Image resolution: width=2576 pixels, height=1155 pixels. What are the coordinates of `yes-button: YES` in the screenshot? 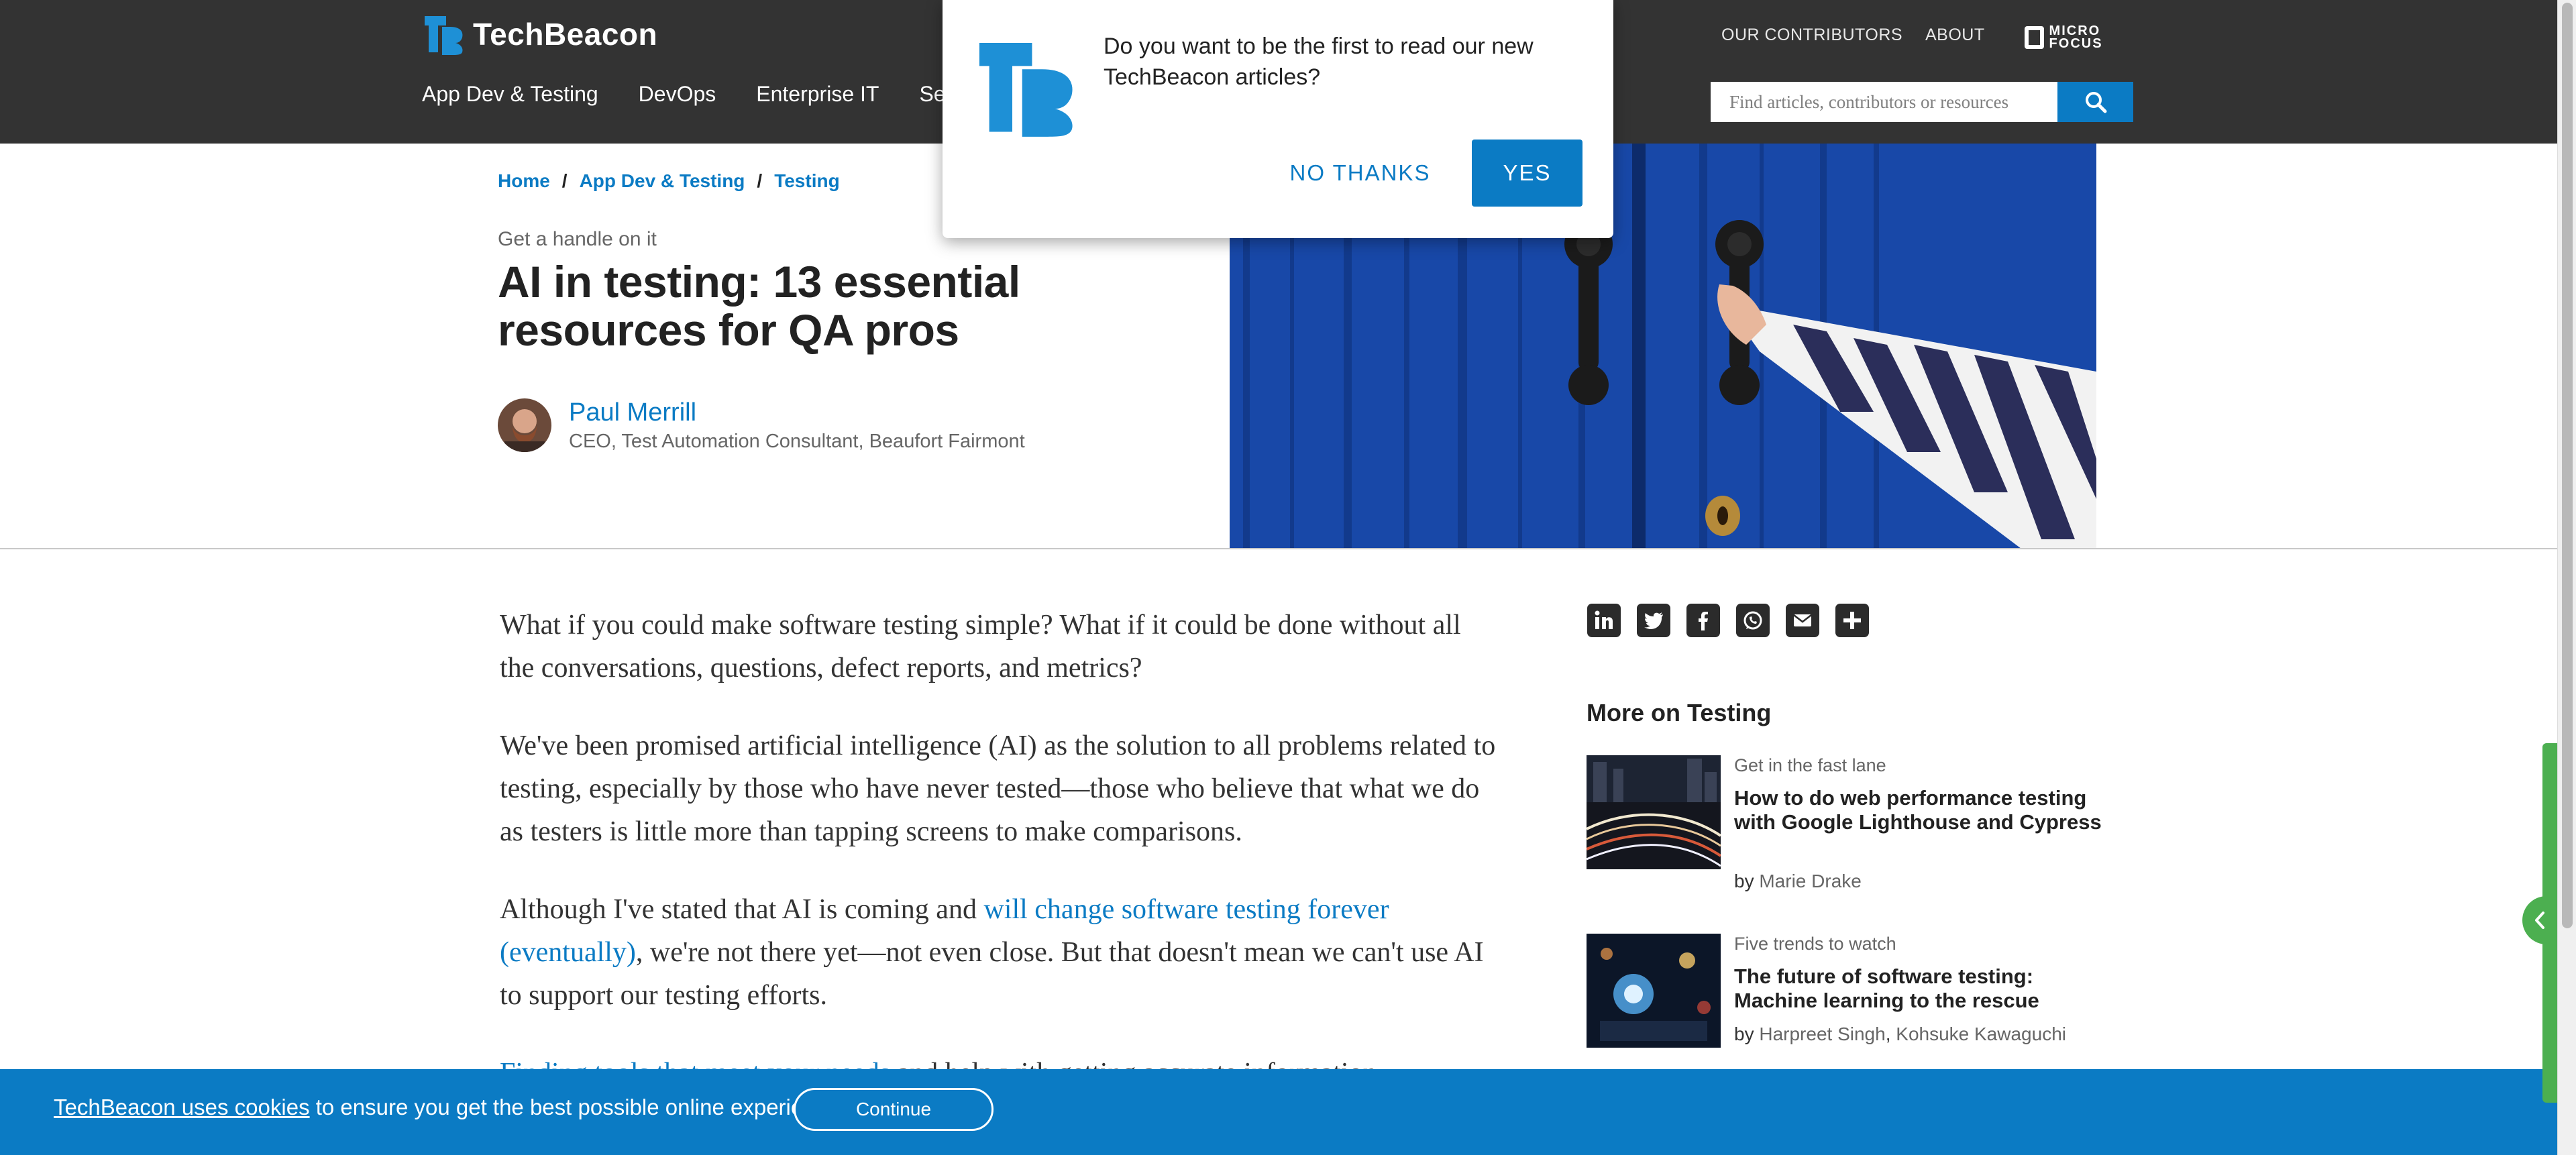 It's located at (1527, 174).